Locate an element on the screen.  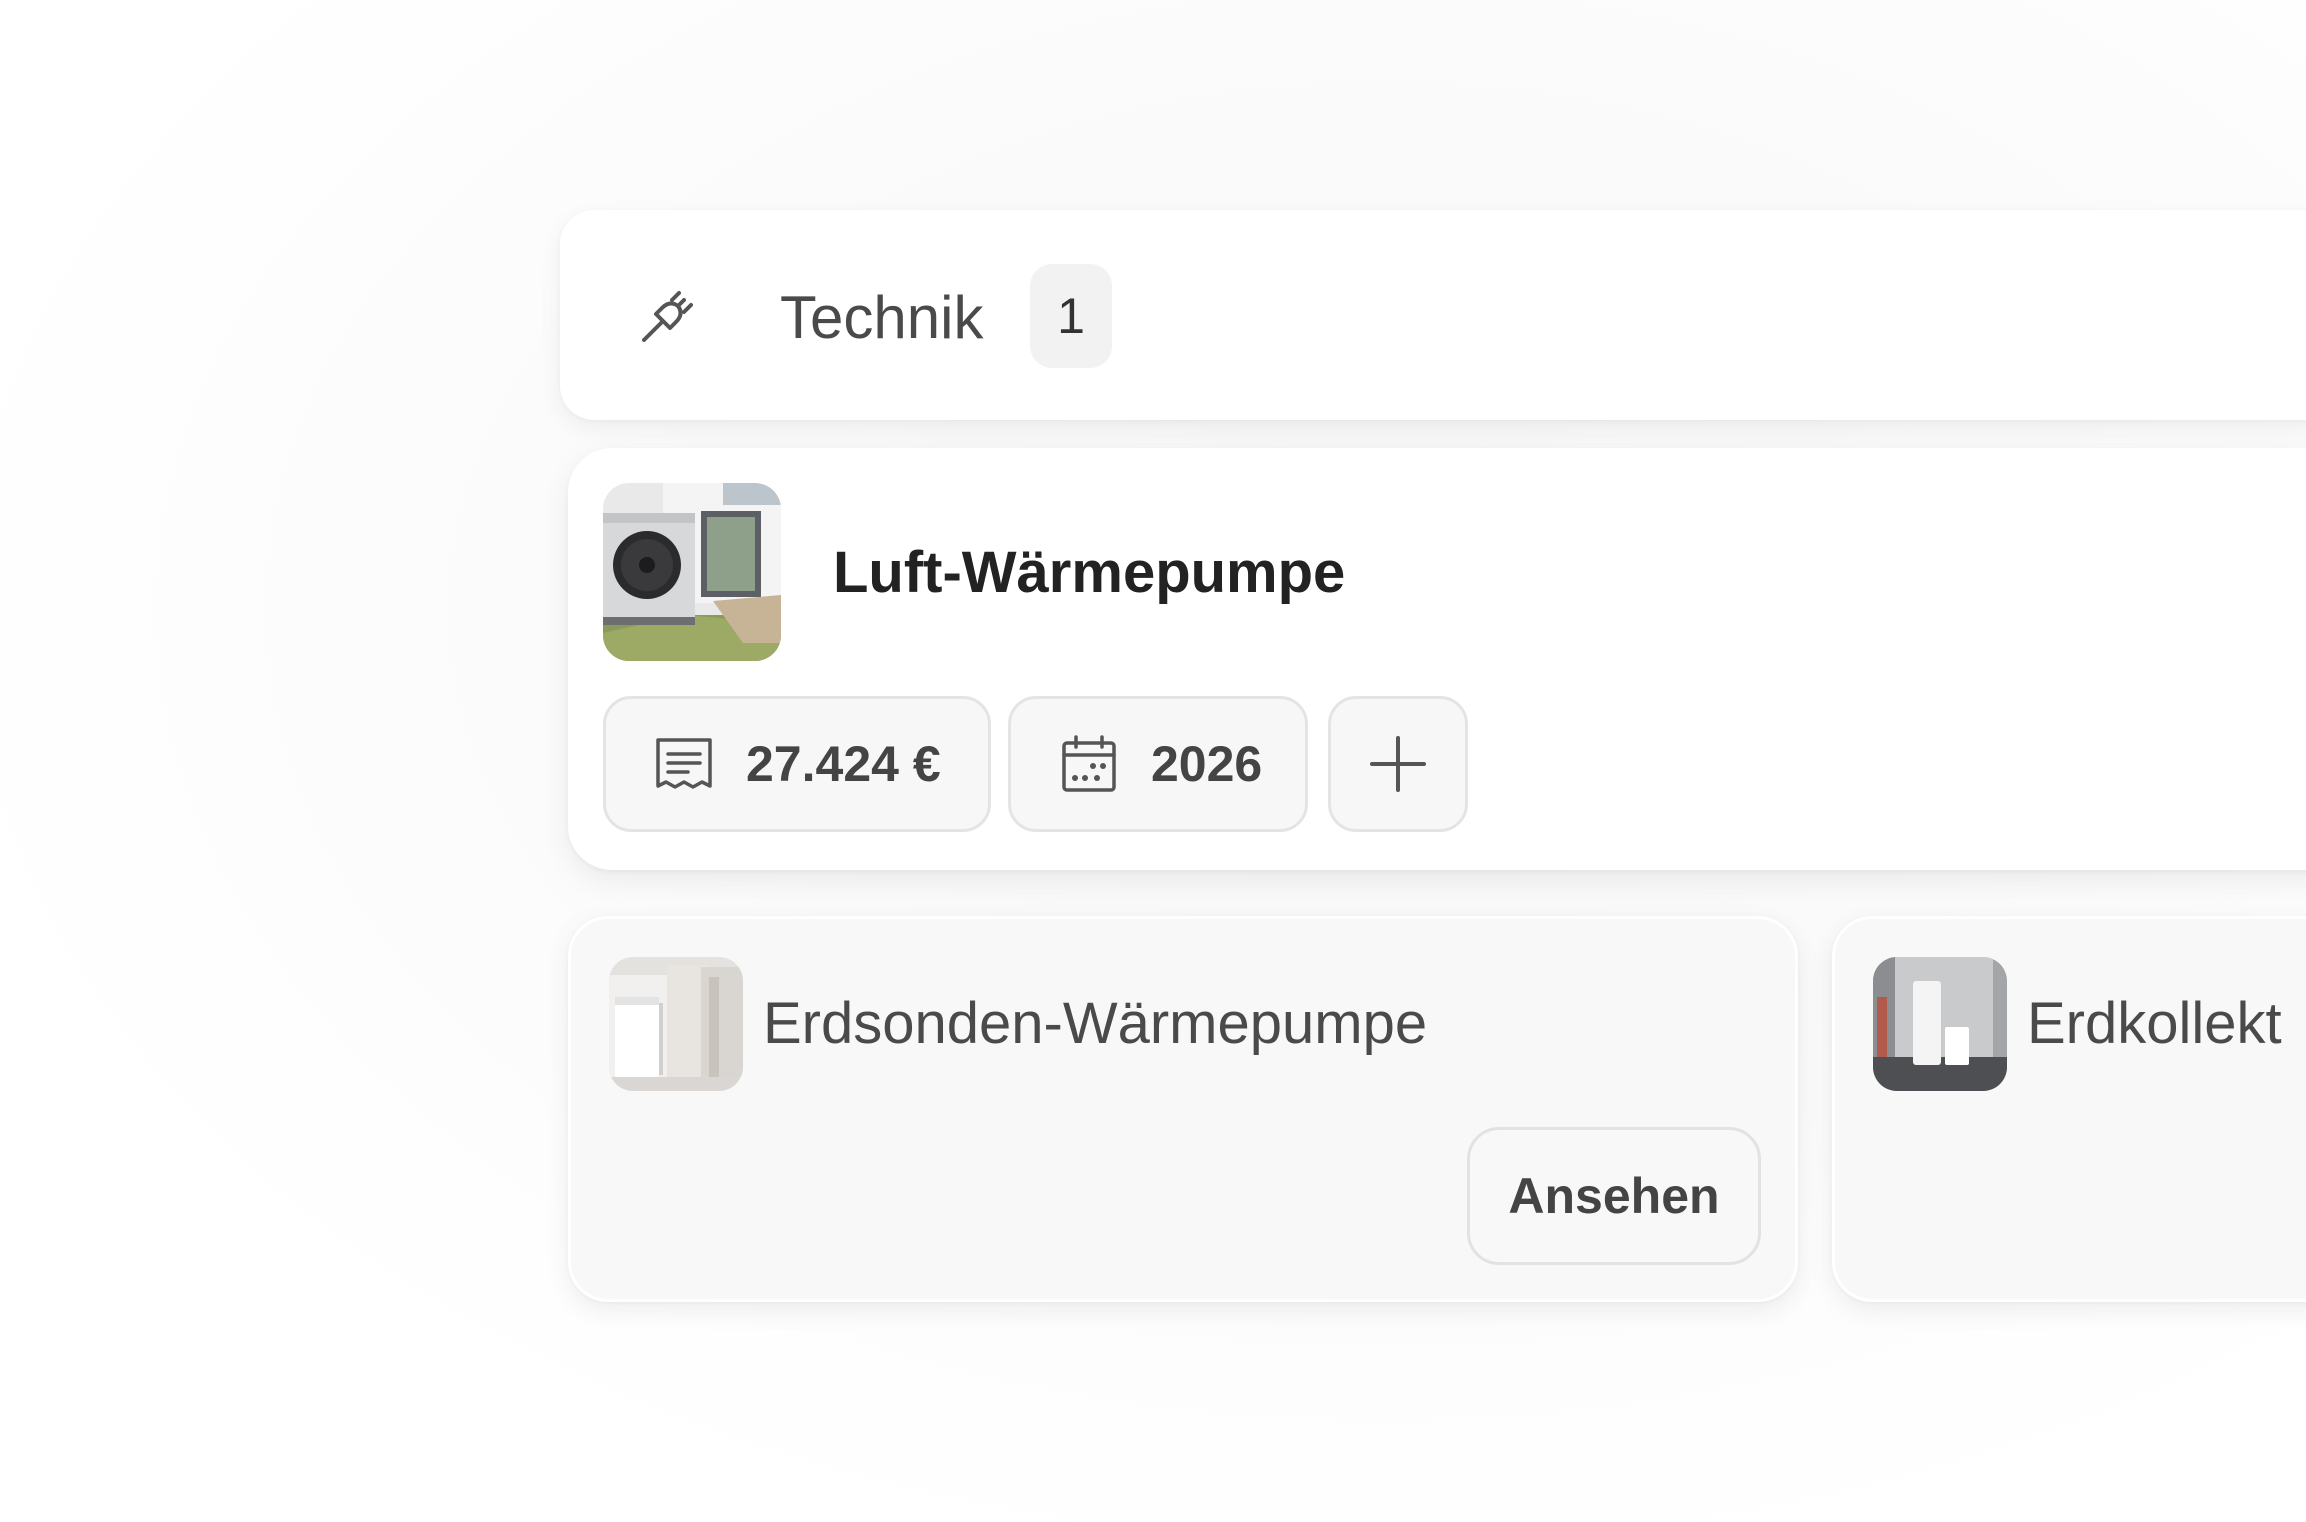
year-chip: 2026 is located at coordinates (1158, 764).